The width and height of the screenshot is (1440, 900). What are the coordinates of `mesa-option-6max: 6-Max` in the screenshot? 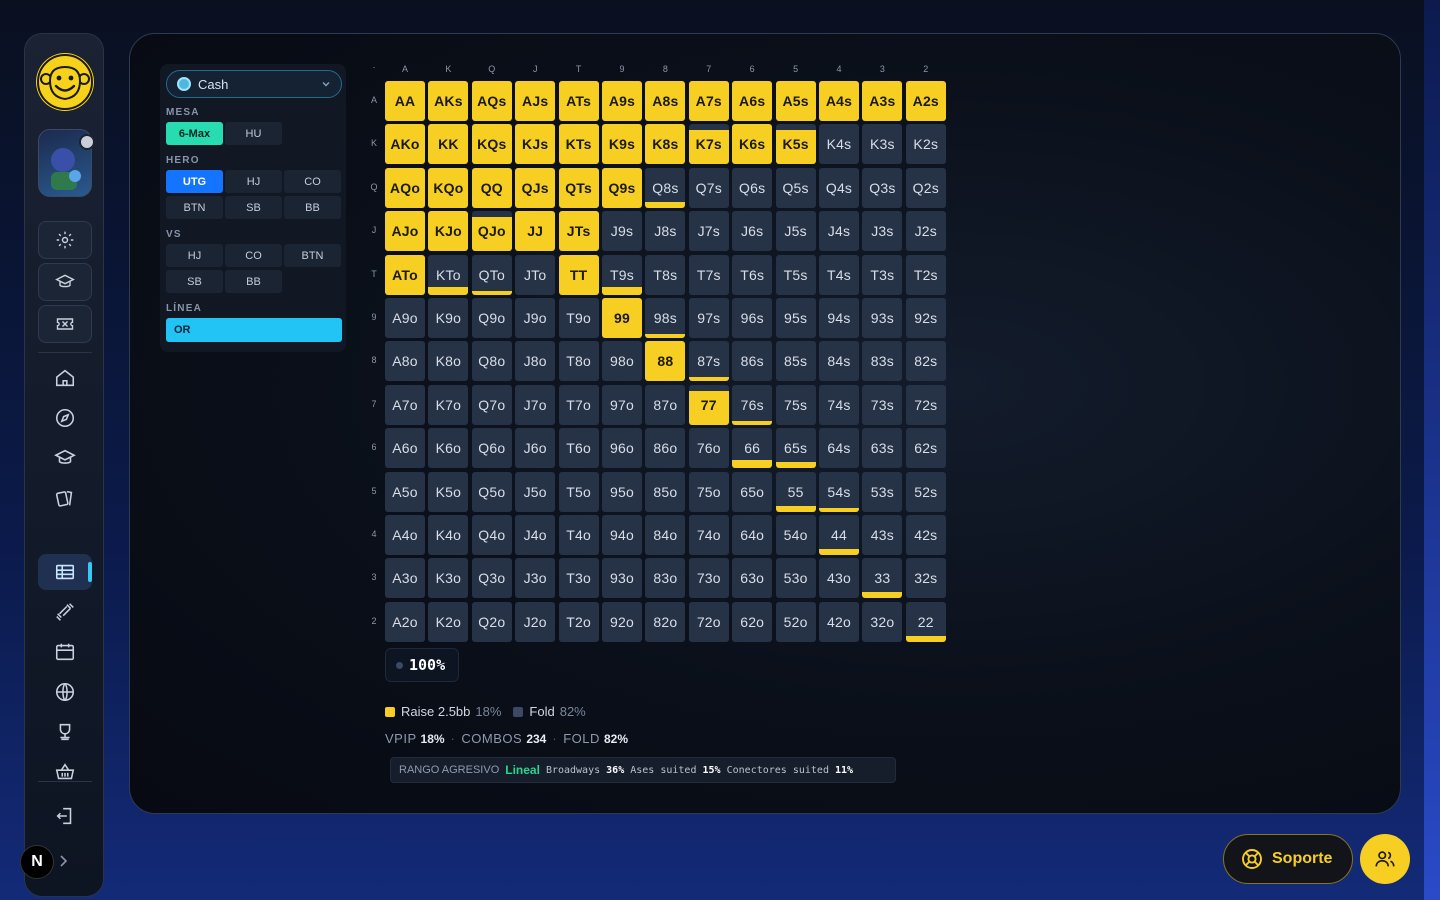 It's located at (194, 133).